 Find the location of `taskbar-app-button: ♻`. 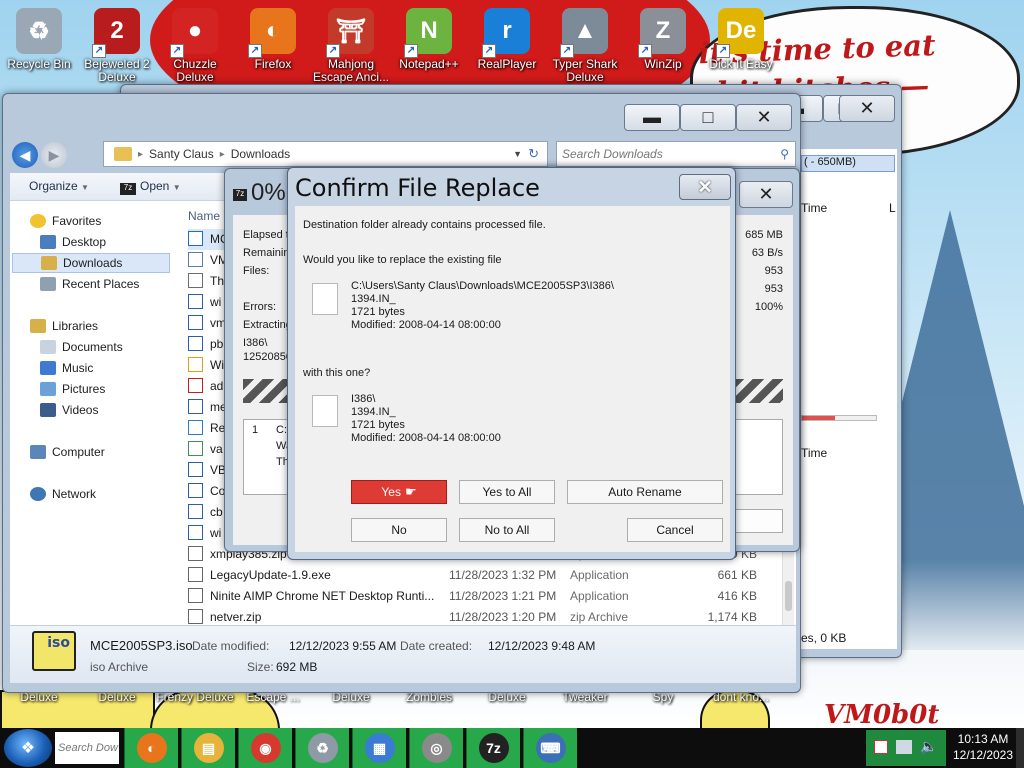

taskbar-app-button: ♻ is located at coordinates (322, 748).